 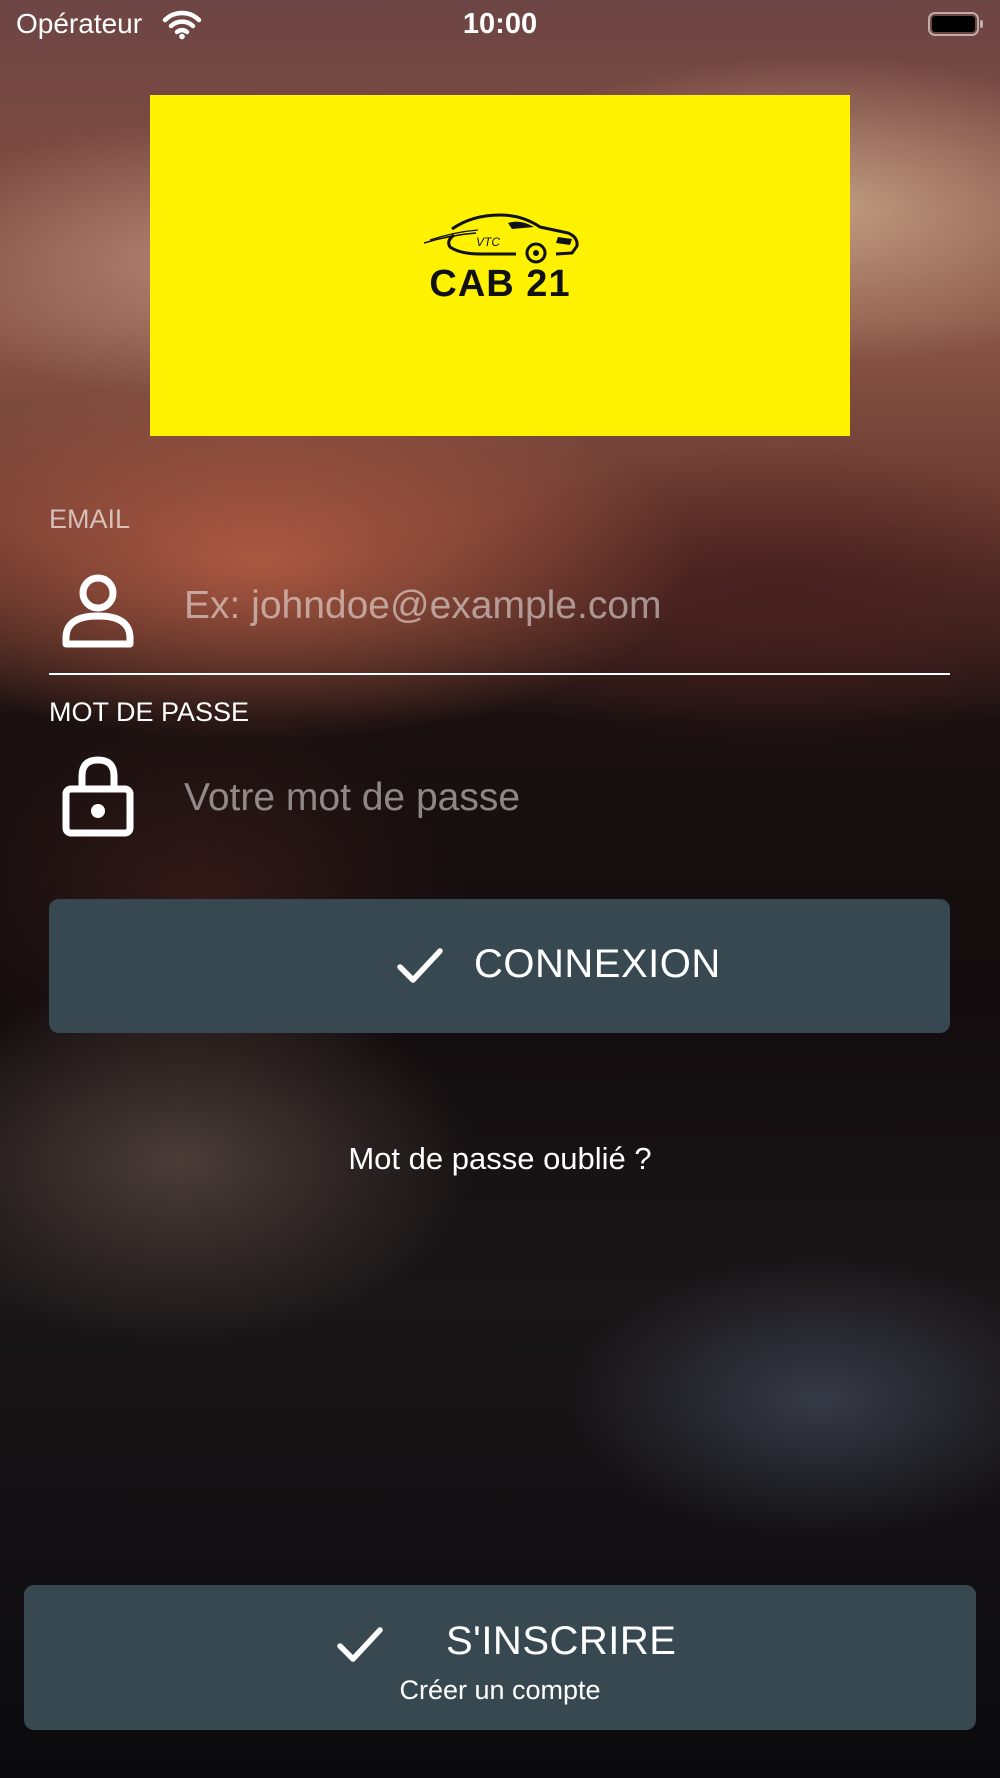 I want to click on login-button-label: CONNEXION, so click(x=597, y=964).